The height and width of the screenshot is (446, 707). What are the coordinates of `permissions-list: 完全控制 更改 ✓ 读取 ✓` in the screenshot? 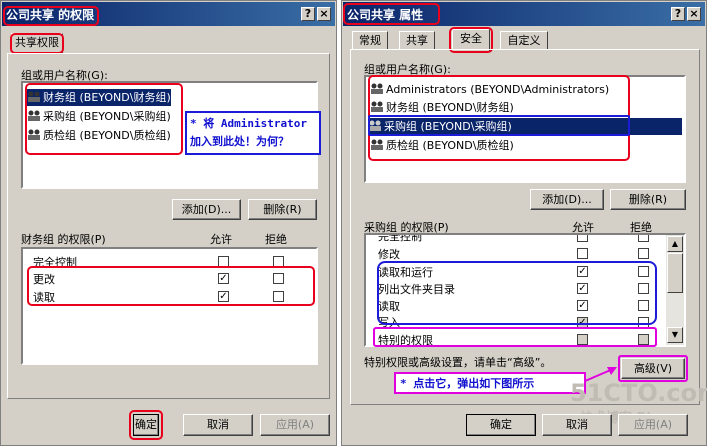 It's located at (169, 306).